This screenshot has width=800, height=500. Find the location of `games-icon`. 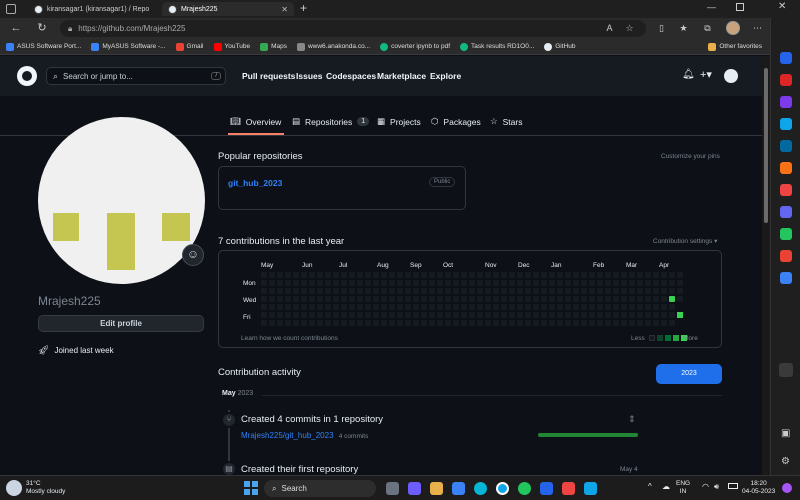

games-icon is located at coordinates (786, 102).